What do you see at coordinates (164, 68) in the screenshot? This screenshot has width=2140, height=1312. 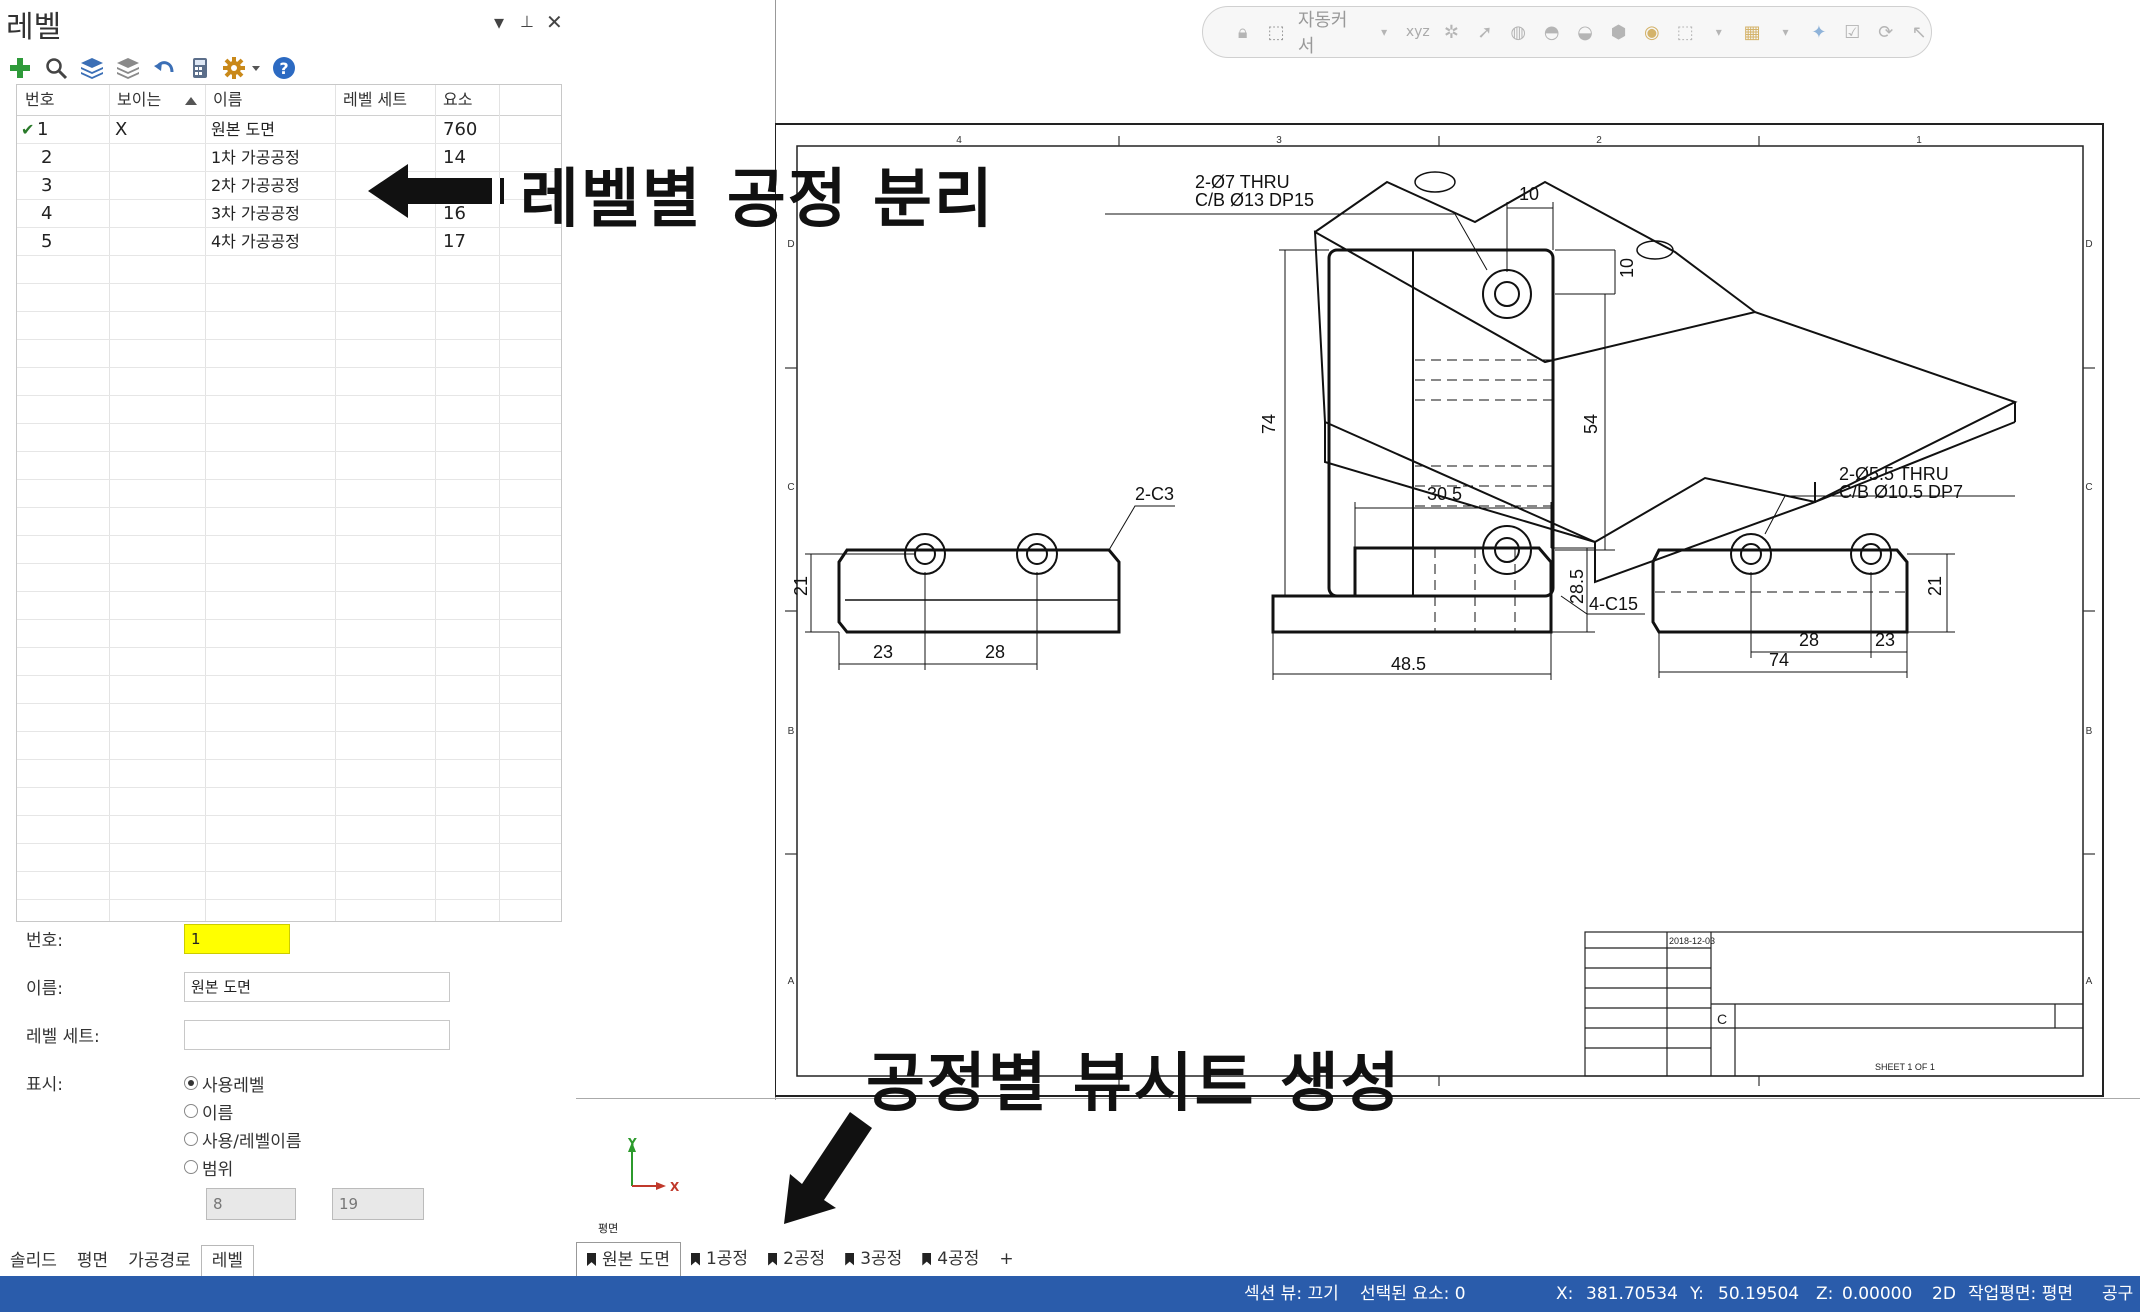 I see `undo-icon` at bounding box center [164, 68].